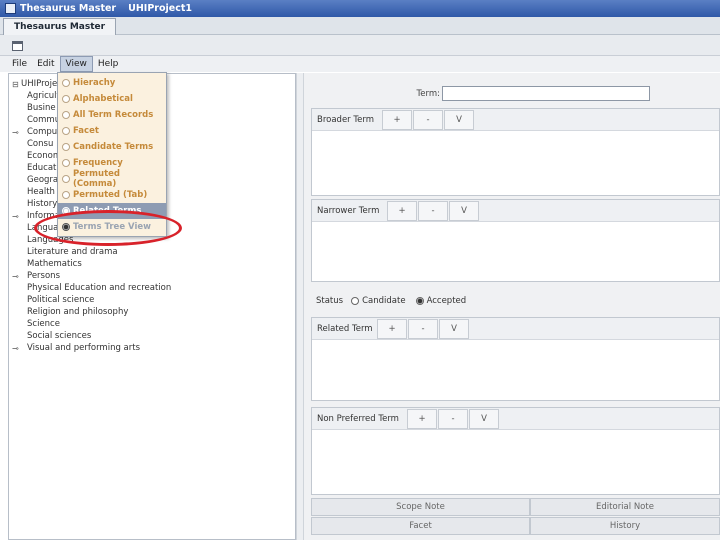 Image resolution: width=720 pixels, height=540 pixels. I want to click on menu-item-all-term-records: All Term Records, so click(112, 115).